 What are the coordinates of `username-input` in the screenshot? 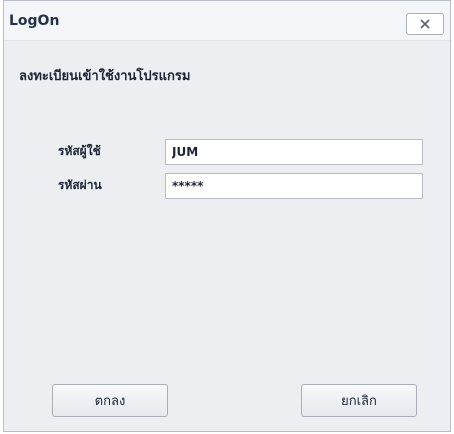 It's located at (294, 152).